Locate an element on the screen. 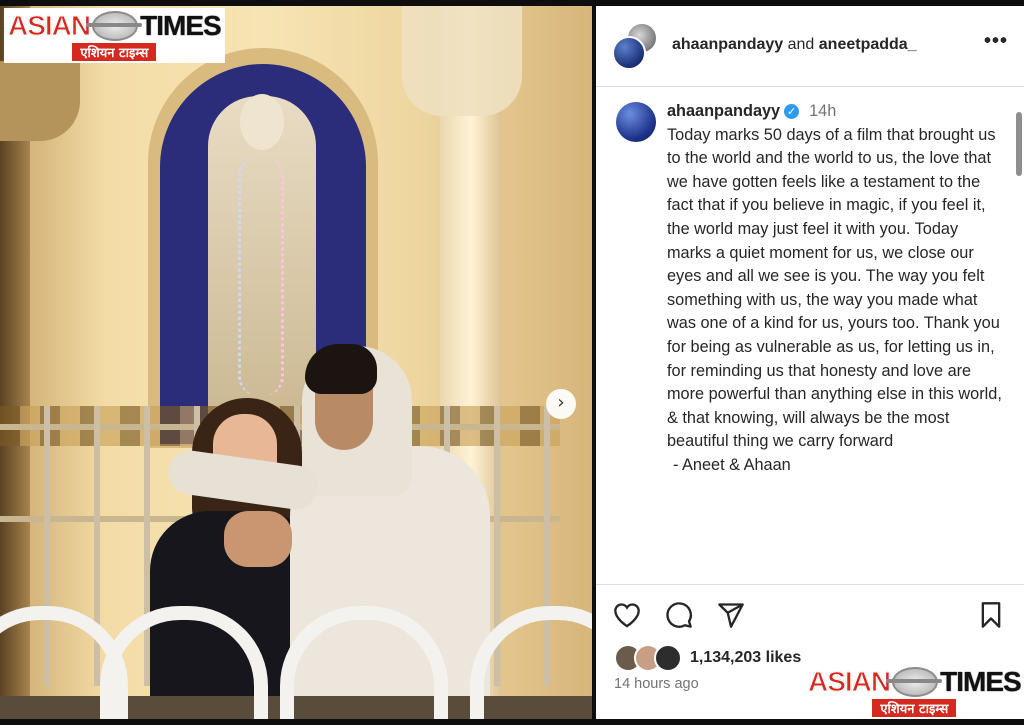 Image resolution: width=1024 pixels, height=725 pixels. post-header: ahaanpandayy and aneetpadda_ ••• is located at coordinates (810, 46).